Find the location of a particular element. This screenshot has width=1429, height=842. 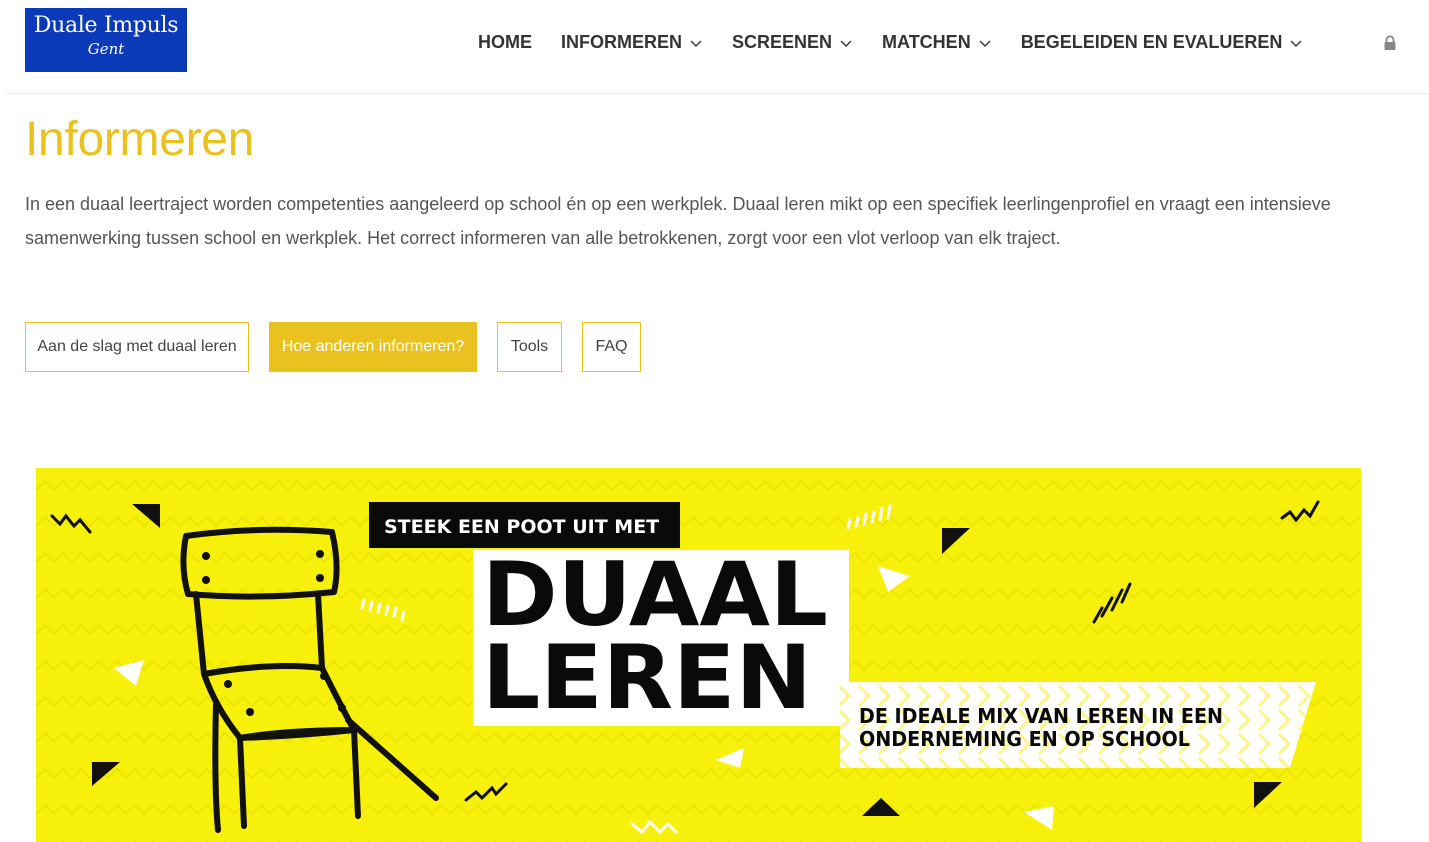

nav-item-matchen: MATCHEN is located at coordinates (937, 42).